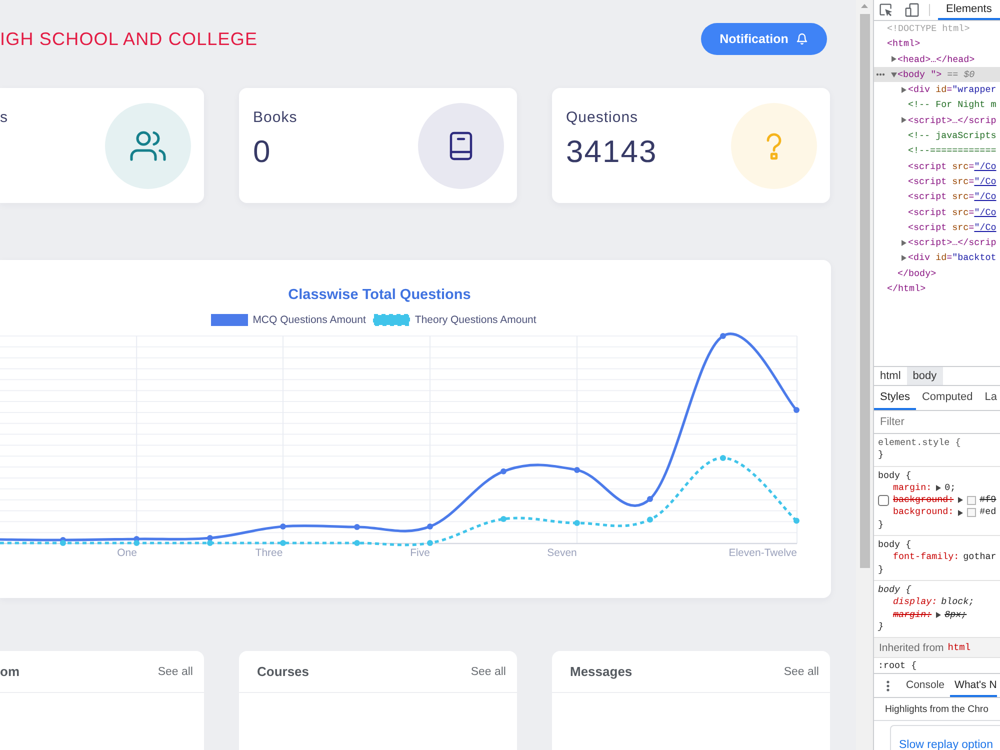 The image size is (1000, 750). Describe the element at coordinates (948, 90) in the screenshot. I see `dom-node: <div id="wrapper` at that location.